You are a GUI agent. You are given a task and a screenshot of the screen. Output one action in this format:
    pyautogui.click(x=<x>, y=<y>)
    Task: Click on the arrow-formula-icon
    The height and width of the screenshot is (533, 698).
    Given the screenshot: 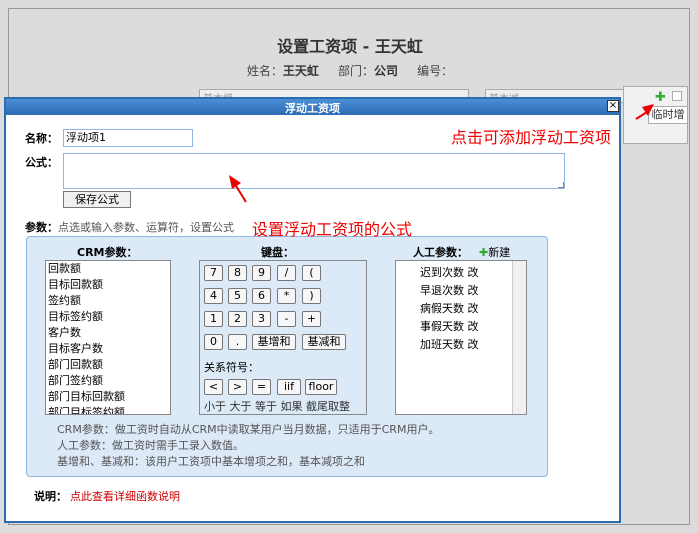 What is the action you would take?
    pyautogui.click(x=238, y=189)
    